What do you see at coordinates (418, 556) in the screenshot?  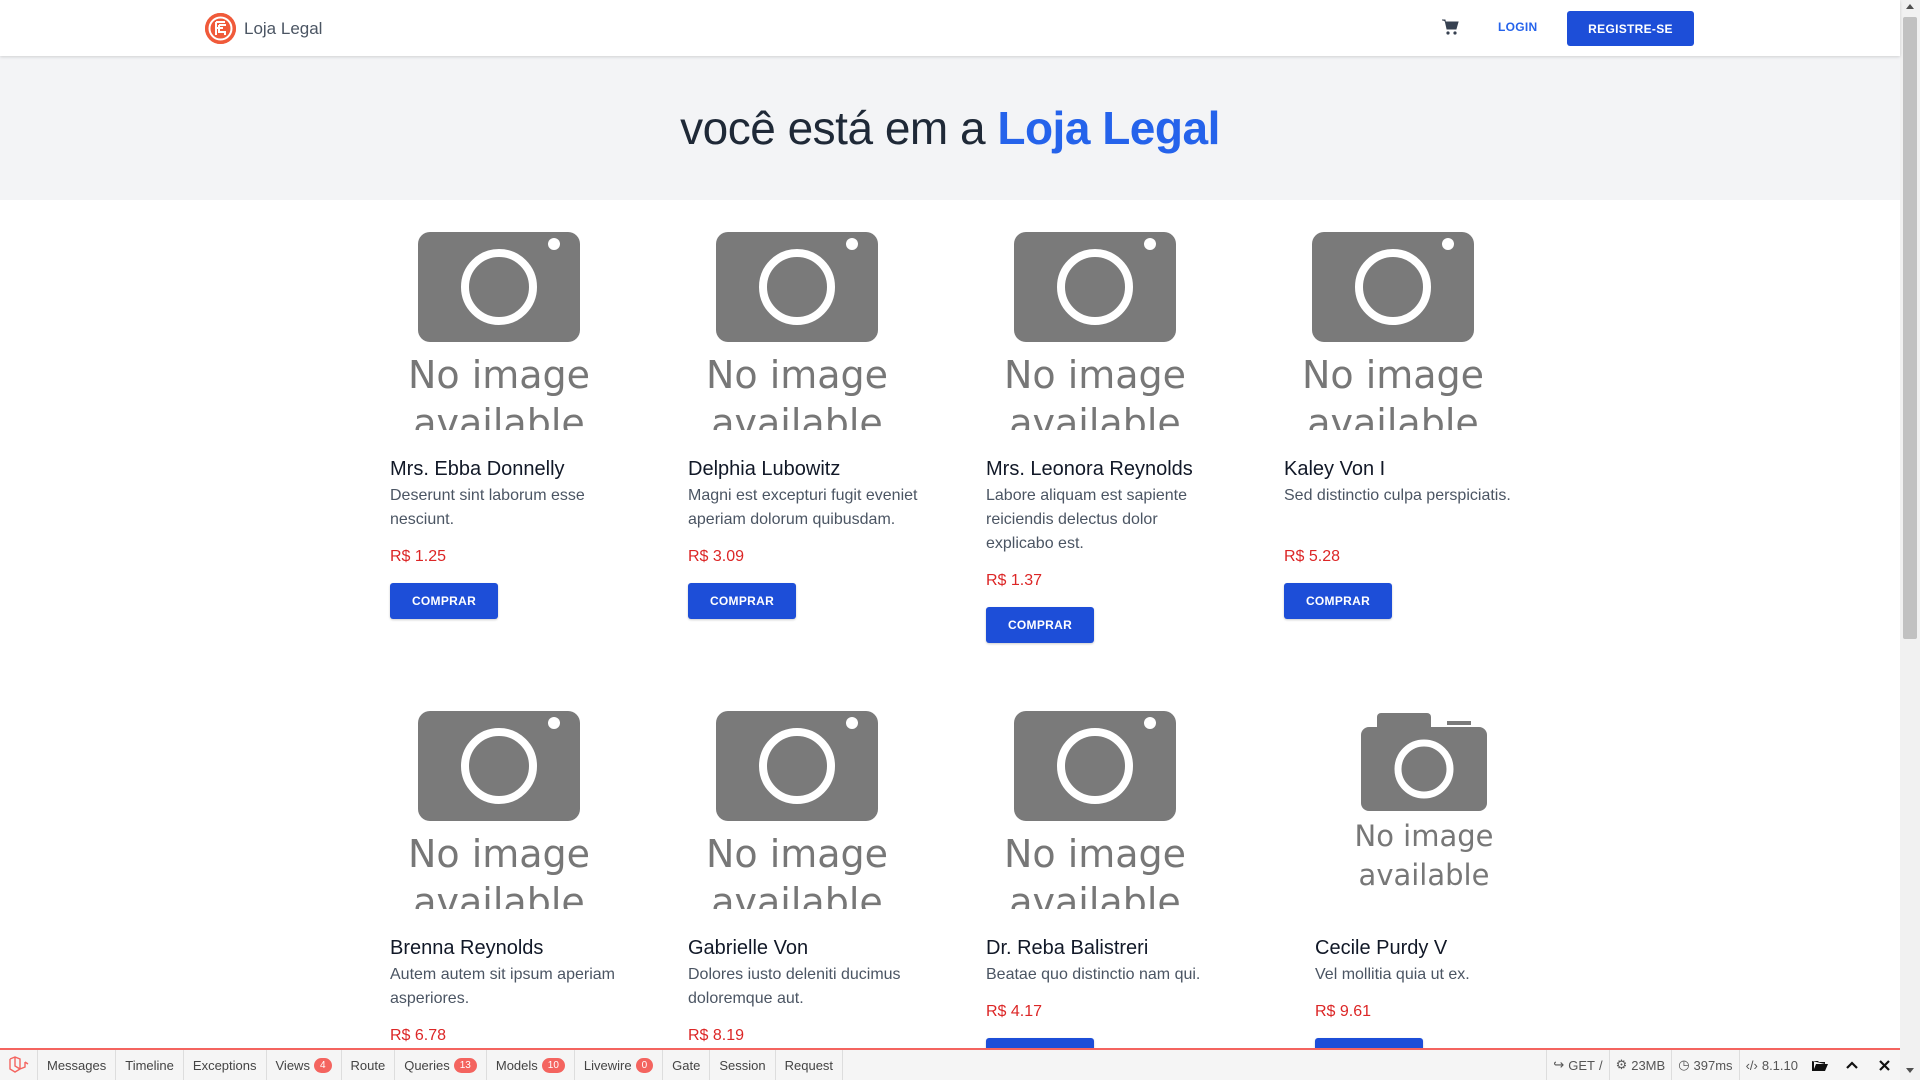 I see `product-price: R$ 1.25` at bounding box center [418, 556].